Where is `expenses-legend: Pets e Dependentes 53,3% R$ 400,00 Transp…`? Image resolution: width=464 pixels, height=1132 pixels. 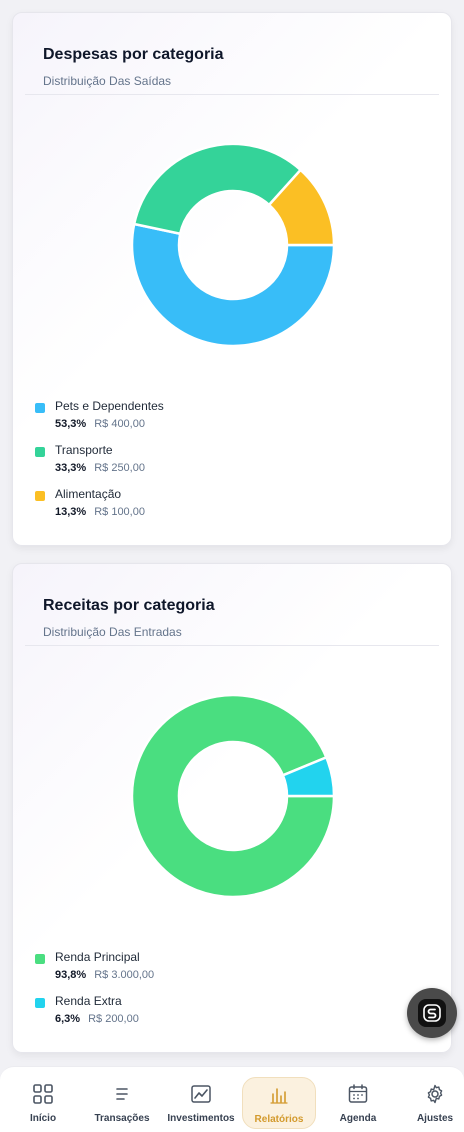
expenses-legend: Pets e Dependentes 53,3% R$ 400,00 Transp… is located at coordinates (99, 465).